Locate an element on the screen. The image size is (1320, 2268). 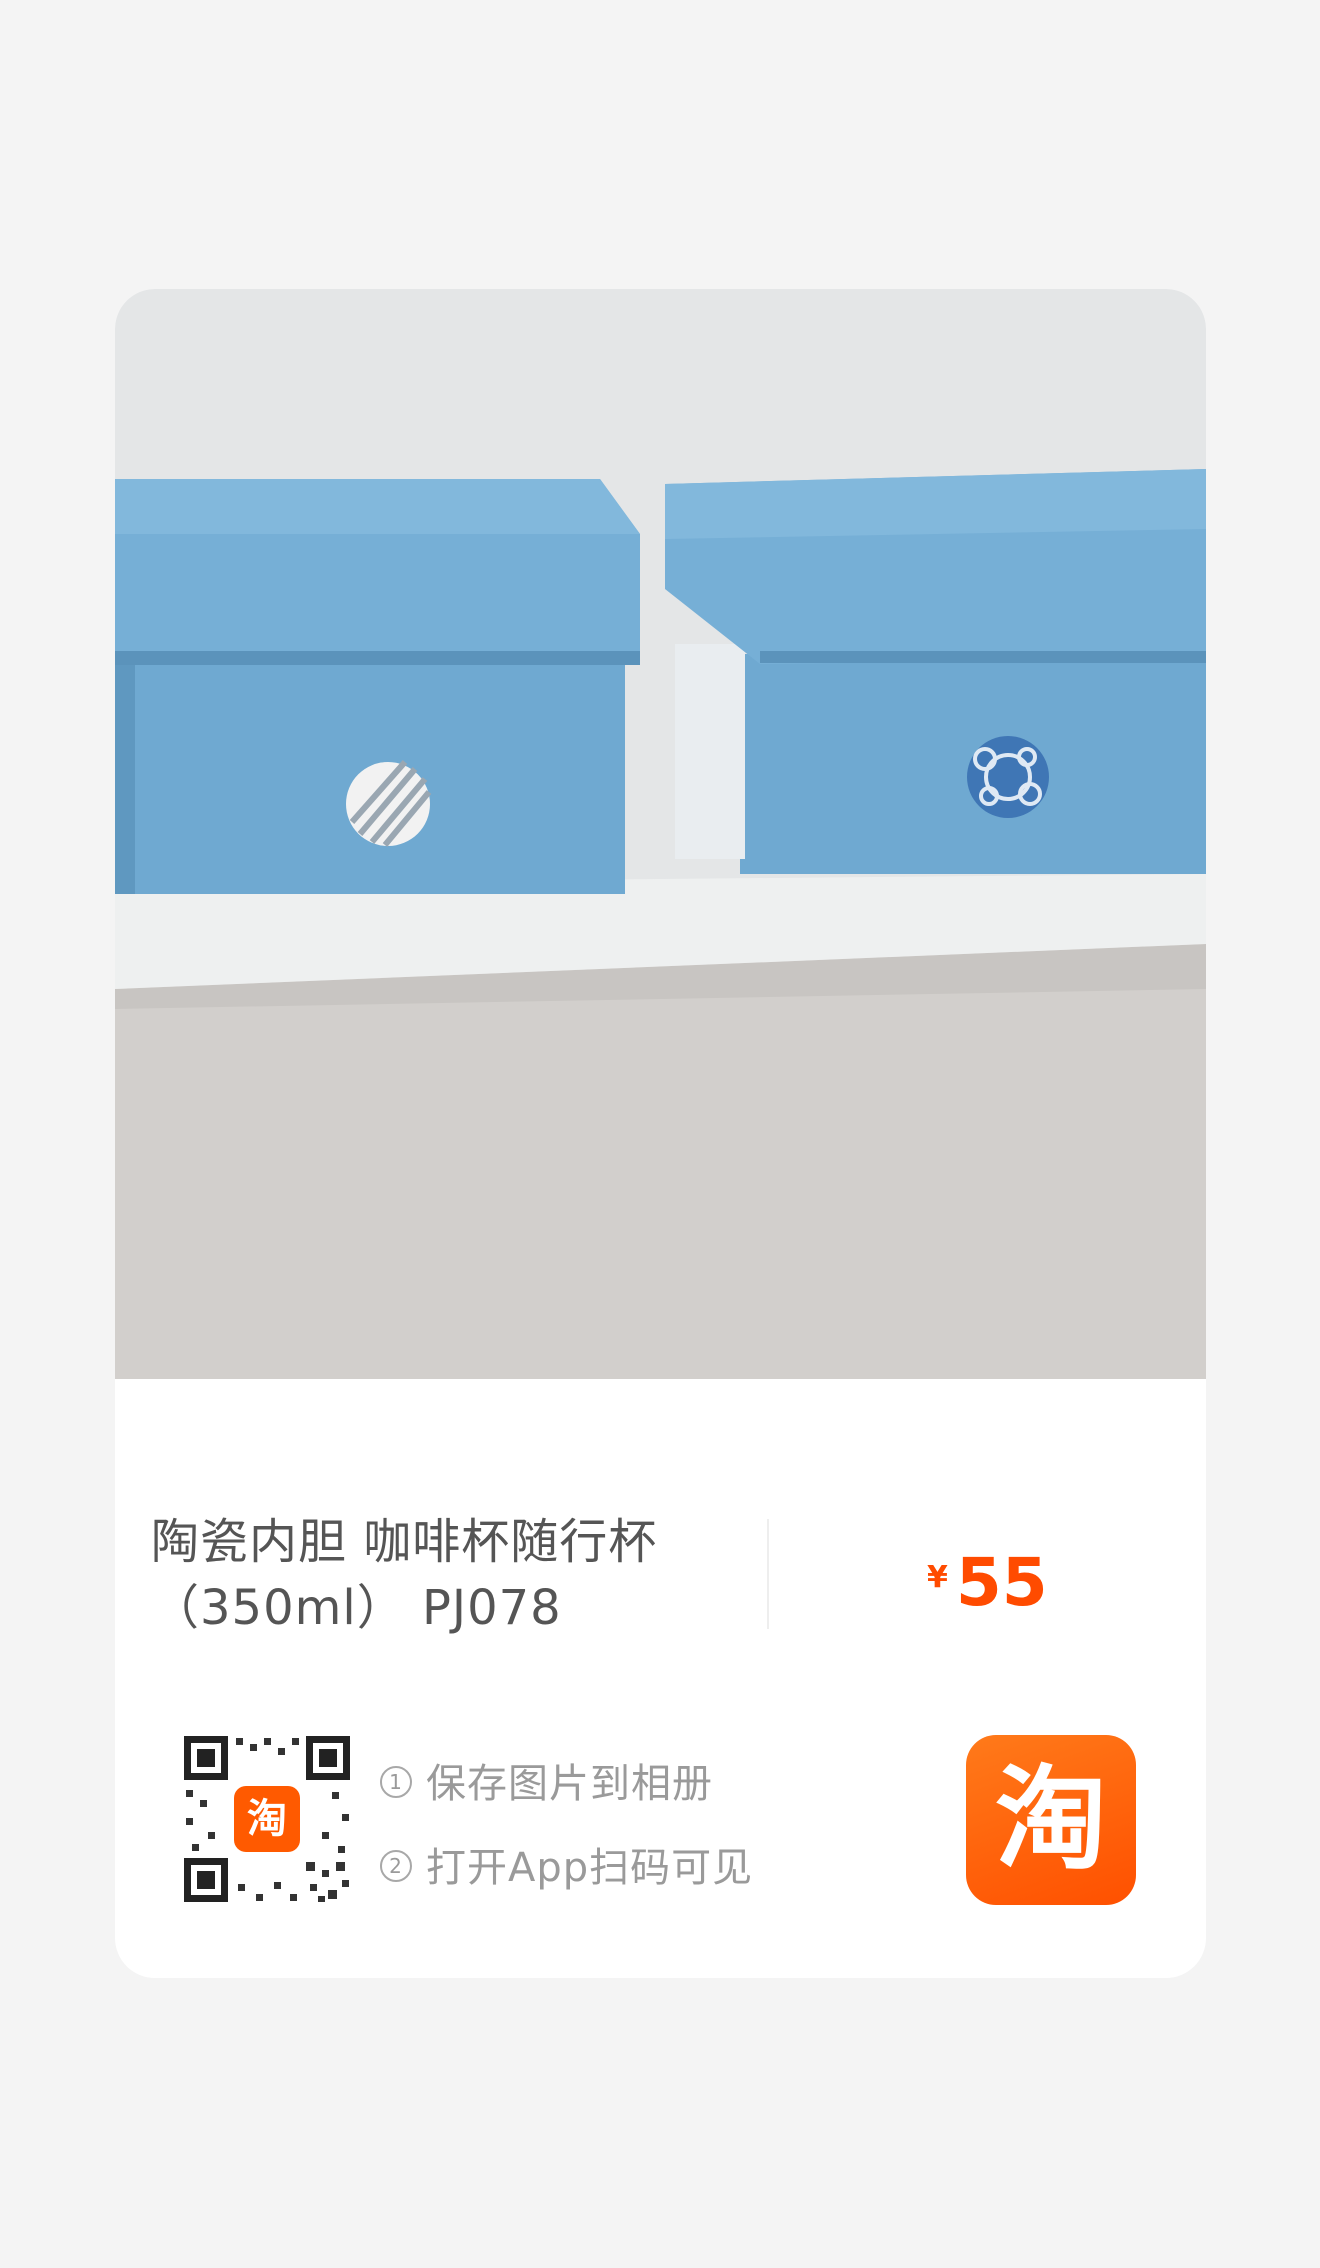
app-logo-glyph: 淘 is located at coordinates (1051, 1820).